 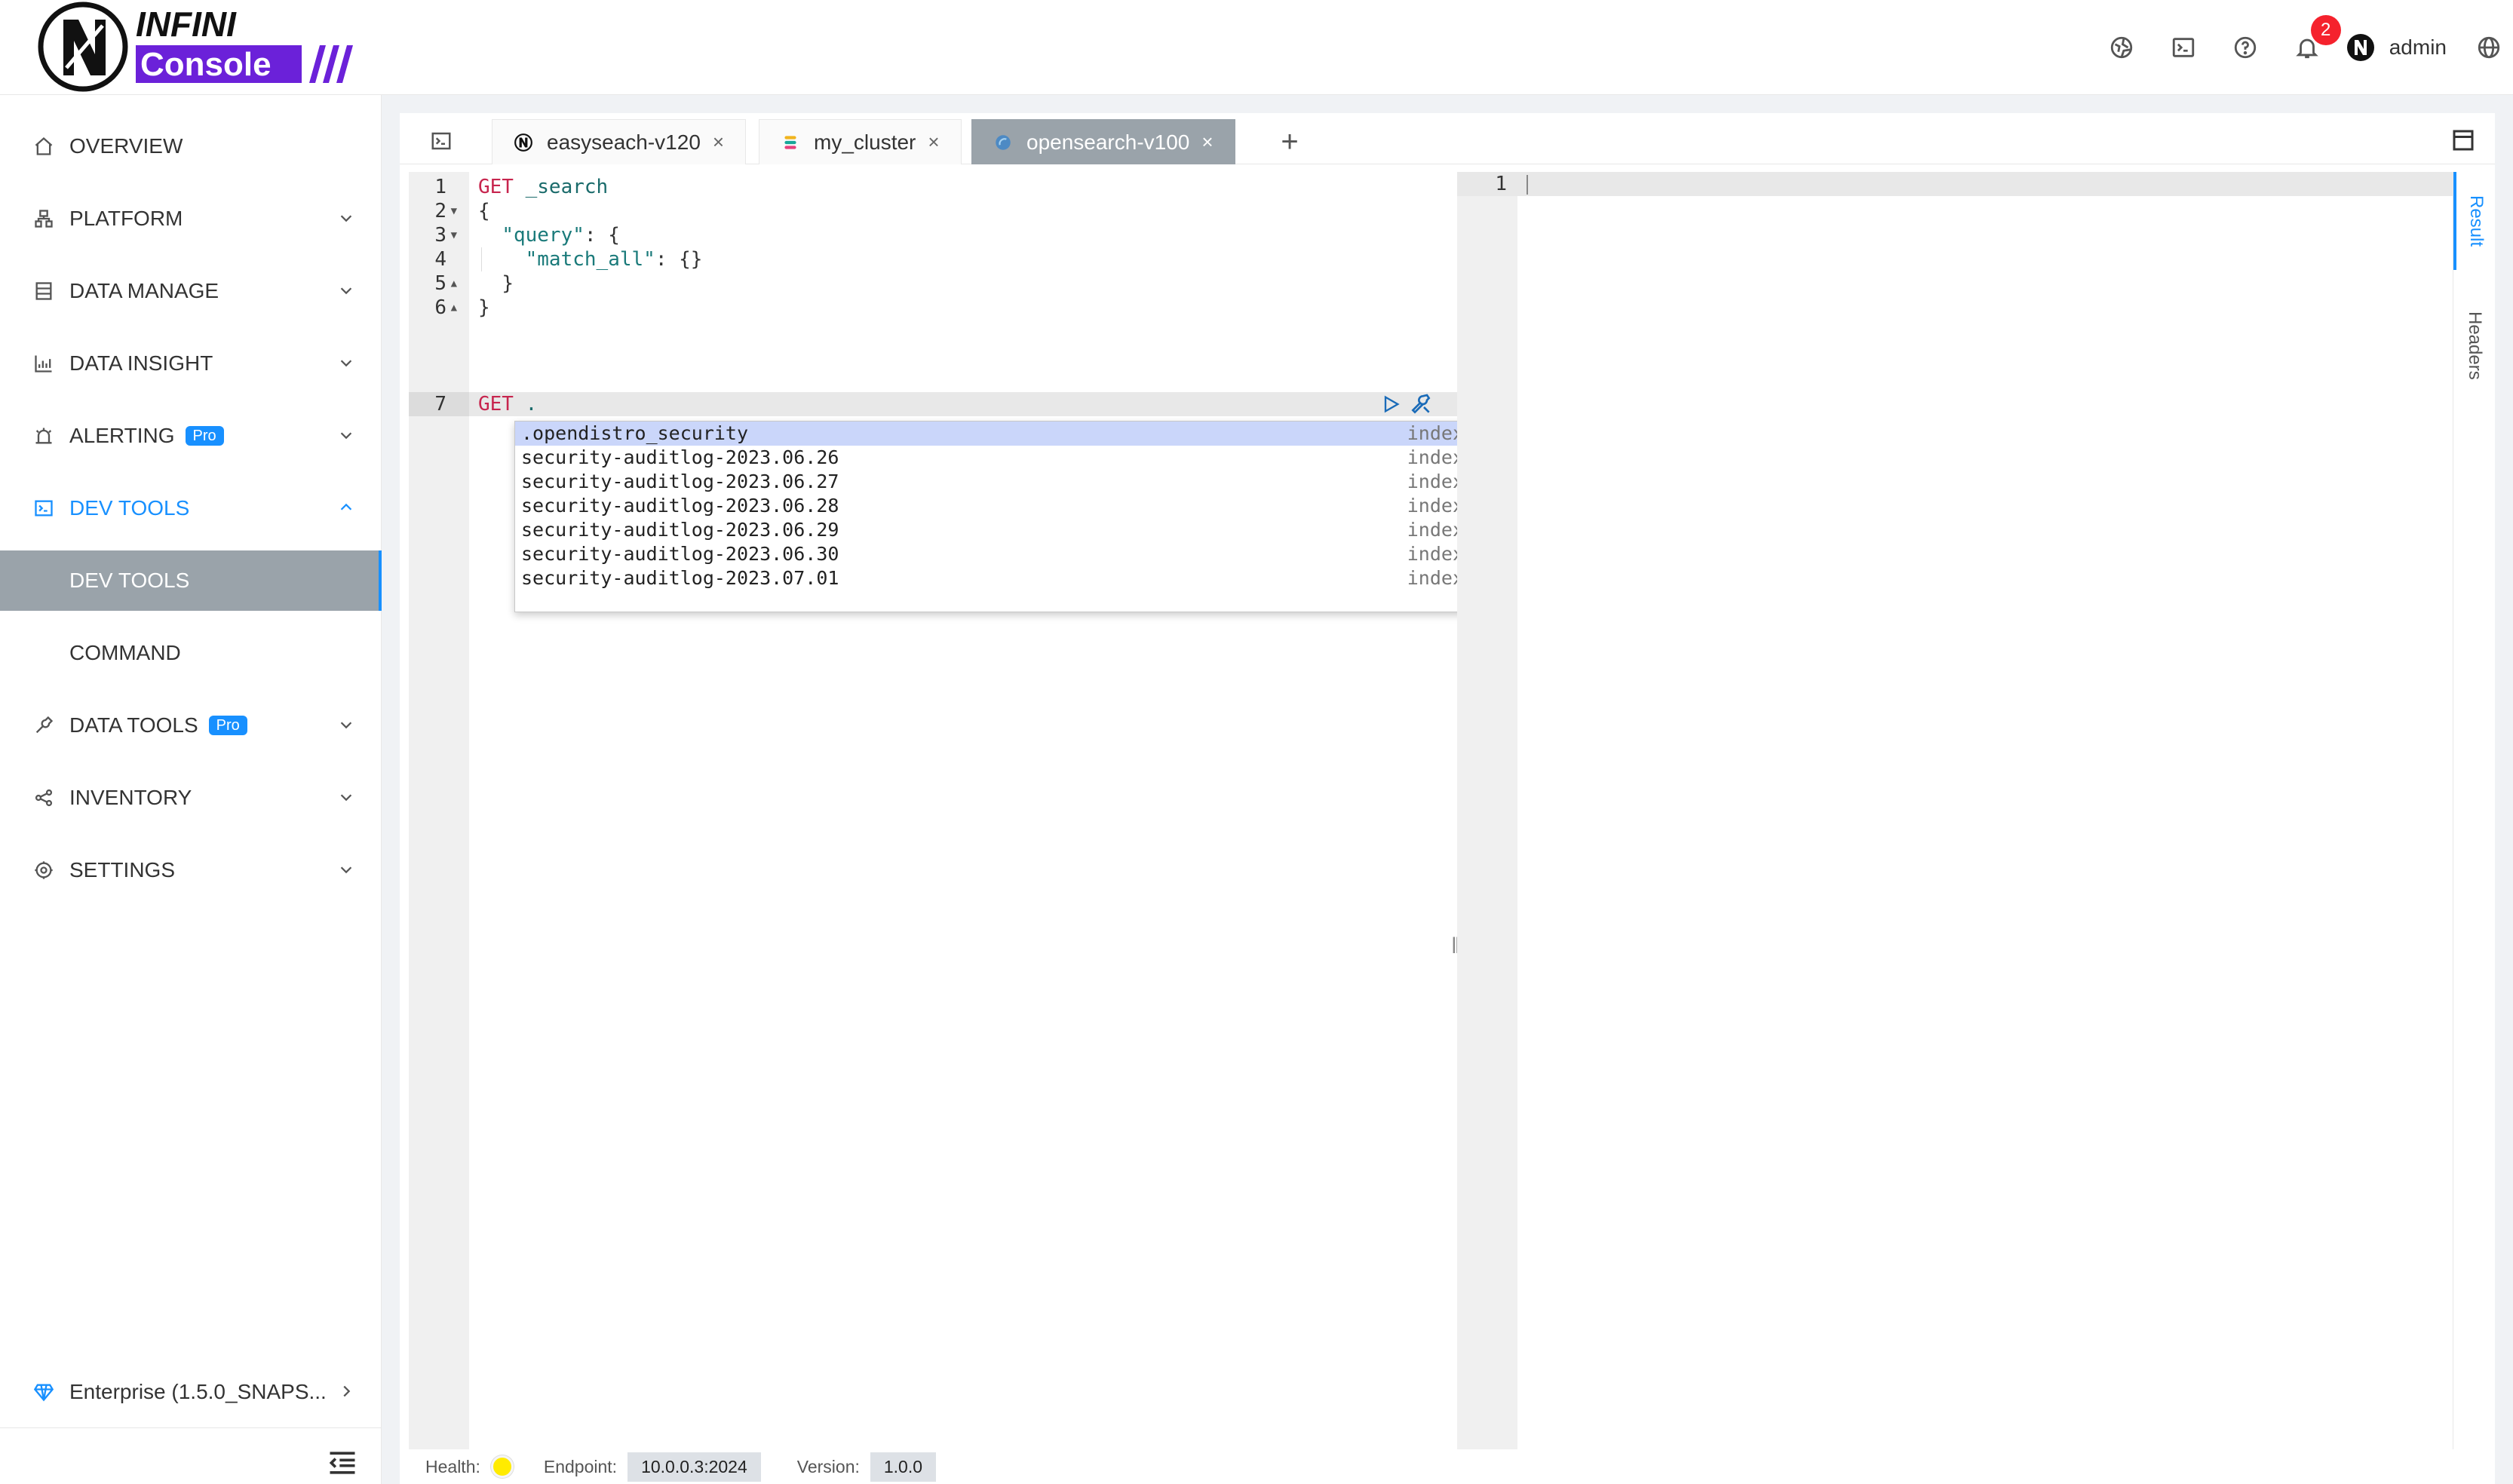 I want to click on tab-label: easyseach-v120, so click(x=624, y=142).